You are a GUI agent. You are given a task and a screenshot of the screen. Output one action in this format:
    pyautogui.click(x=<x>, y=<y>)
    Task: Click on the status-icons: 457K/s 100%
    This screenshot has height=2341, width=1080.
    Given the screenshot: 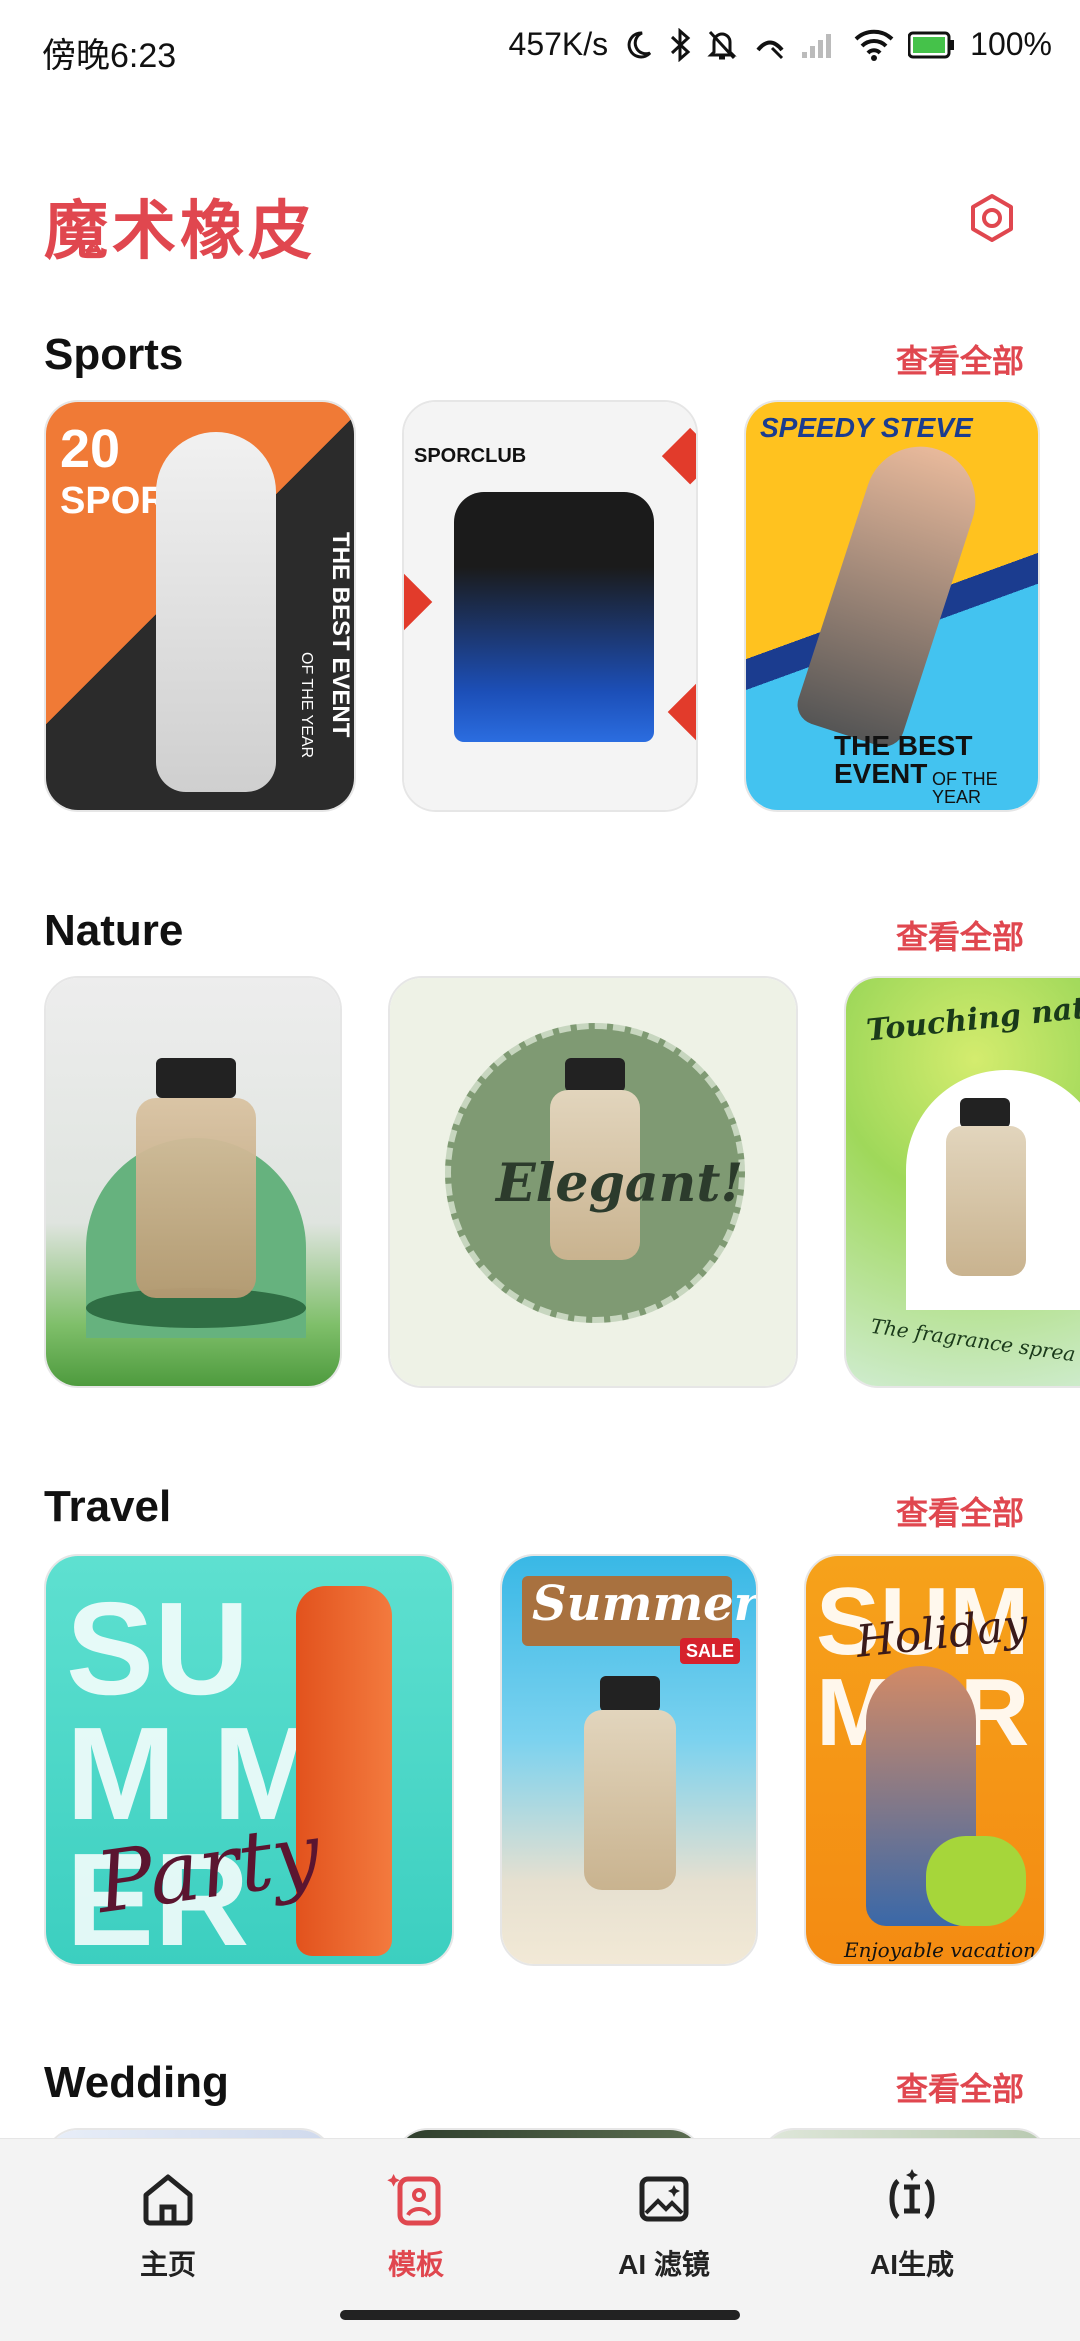 What is the action you would take?
    pyautogui.click(x=780, y=44)
    